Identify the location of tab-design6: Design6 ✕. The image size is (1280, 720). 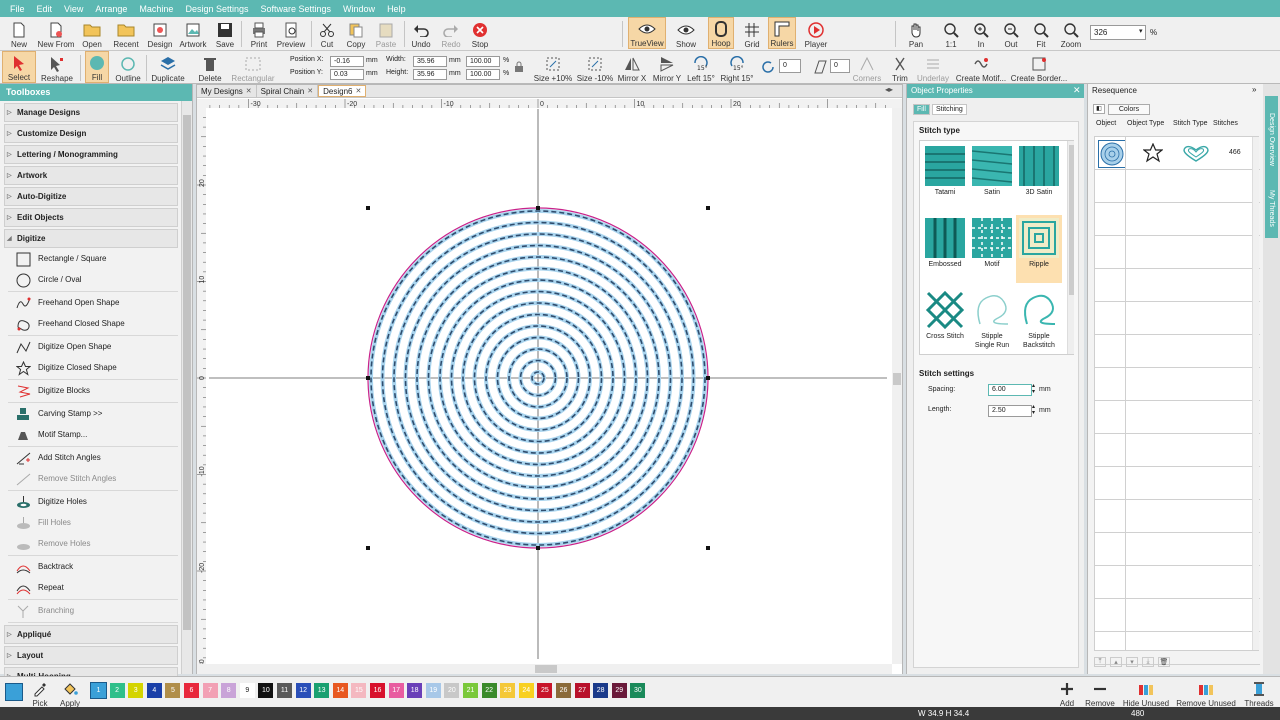
(342, 91).